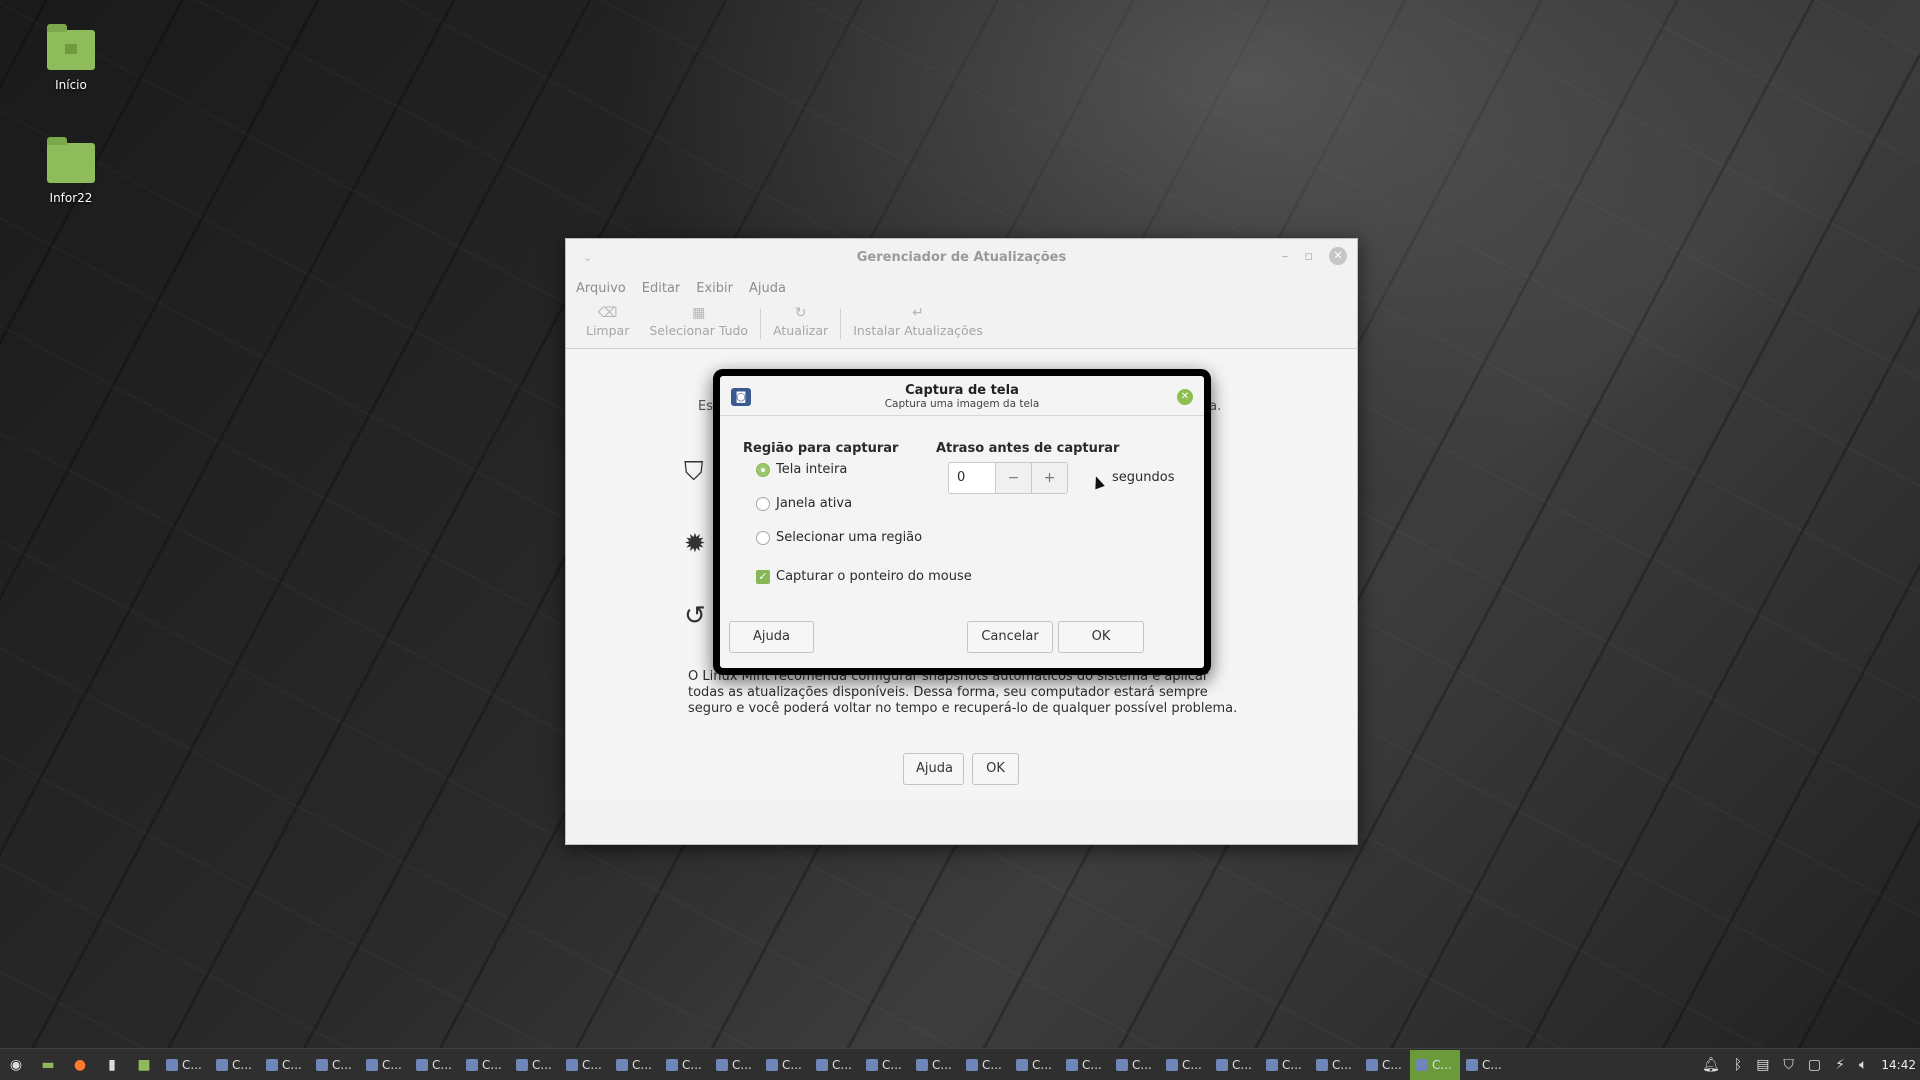 The width and height of the screenshot is (1920, 1080). Describe the element at coordinates (16, 1065) in the screenshot. I see `menu-icon: ◉` at that location.